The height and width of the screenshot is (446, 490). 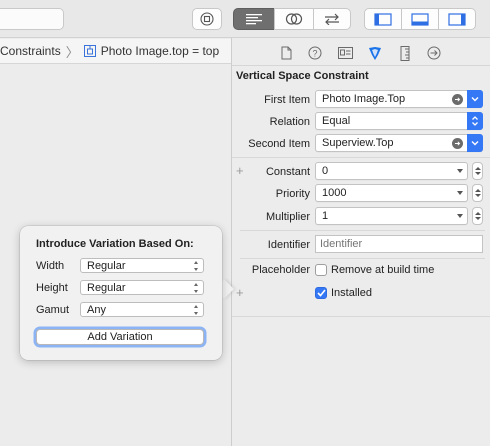 I want to click on constant-label: Constant, so click(x=287, y=172).